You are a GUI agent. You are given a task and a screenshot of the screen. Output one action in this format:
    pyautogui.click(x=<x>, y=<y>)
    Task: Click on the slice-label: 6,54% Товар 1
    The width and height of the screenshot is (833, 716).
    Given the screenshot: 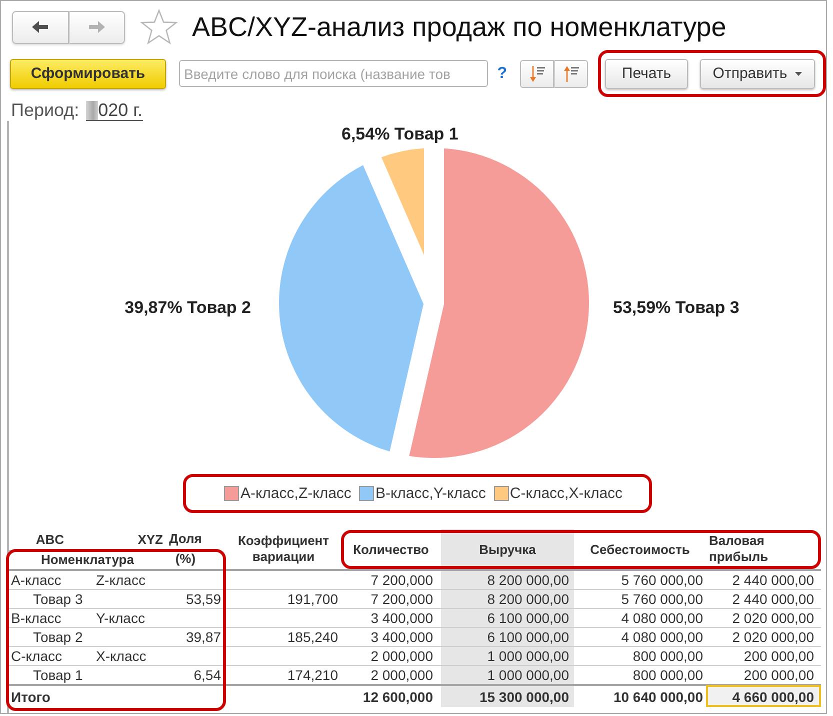 What is the action you would take?
    pyautogui.click(x=400, y=134)
    